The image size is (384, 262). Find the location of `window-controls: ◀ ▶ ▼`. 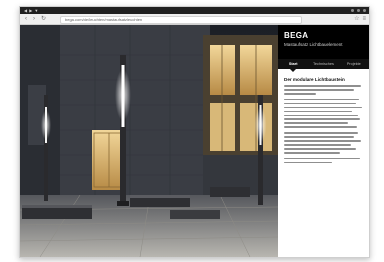

window-controls: ◀ ▶ ▼ is located at coordinates (31, 10).